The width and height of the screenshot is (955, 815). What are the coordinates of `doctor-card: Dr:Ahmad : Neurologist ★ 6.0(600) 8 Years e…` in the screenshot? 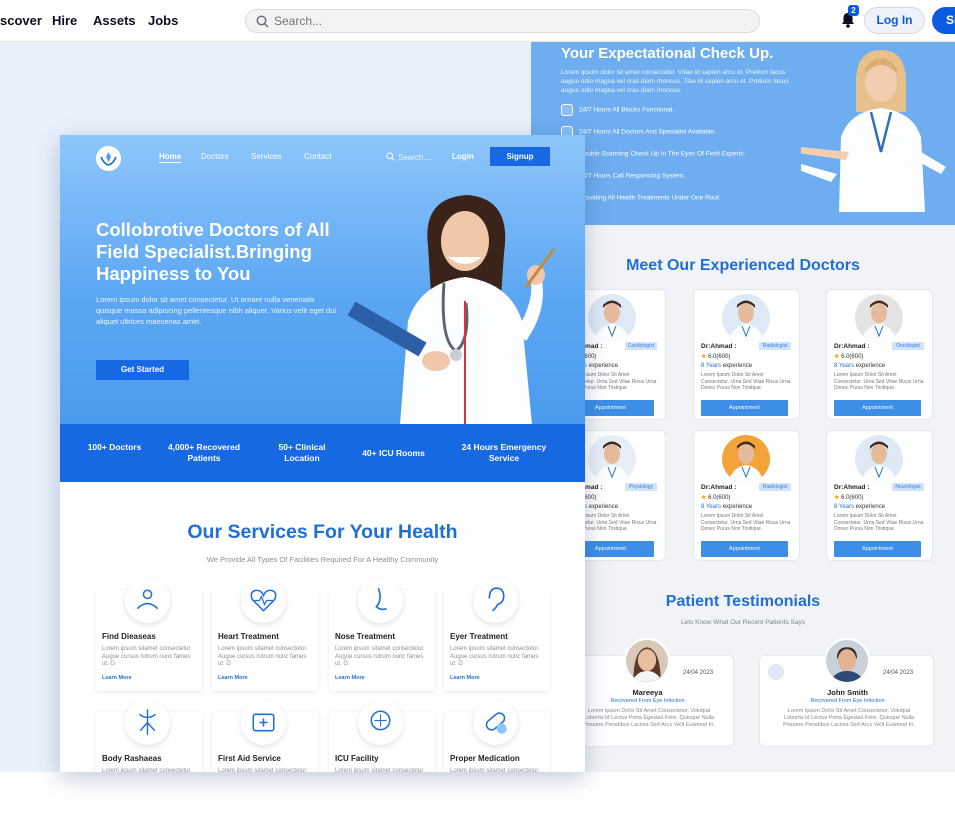 It's located at (879, 495).